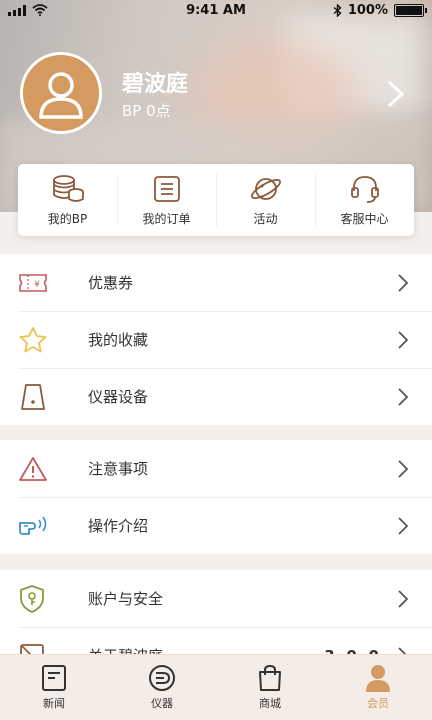  What do you see at coordinates (118, 397) in the screenshot?
I see `menu-item-label: 仪器设备` at bounding box center [118, 397].